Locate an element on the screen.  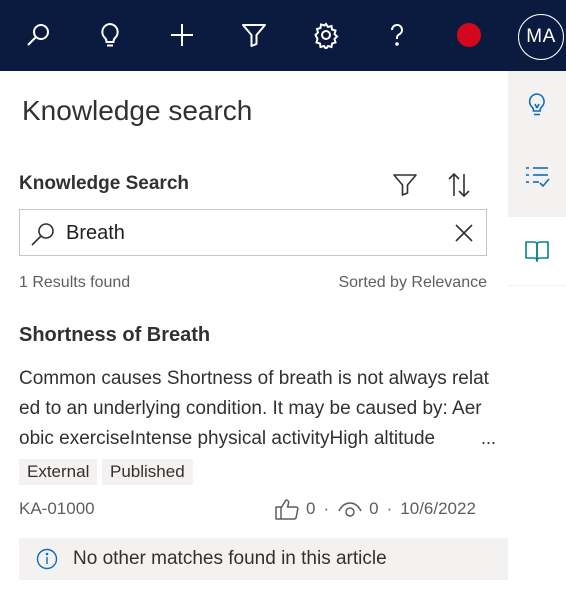
ideas-button is located at coordinates (110, 35).